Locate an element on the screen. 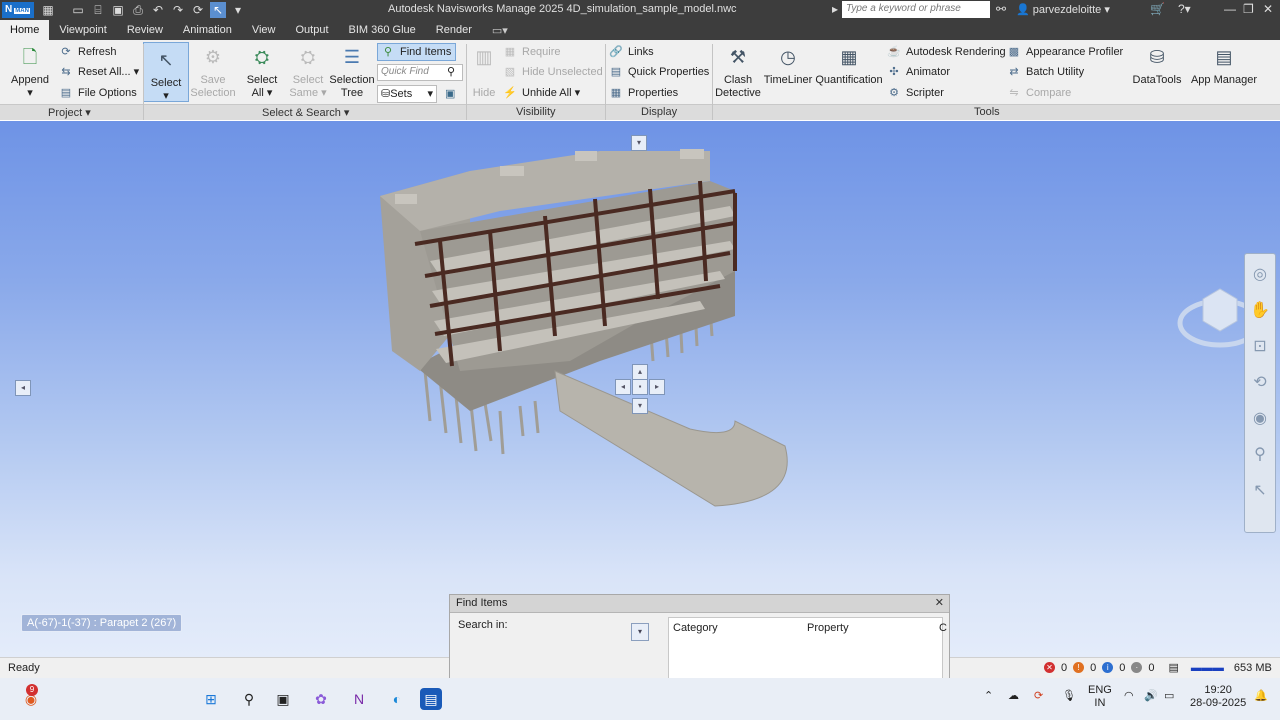 This screenshot has height=720, width=1280. steering-wheel-icon: ◎ is located at coordinates (1260, 275).